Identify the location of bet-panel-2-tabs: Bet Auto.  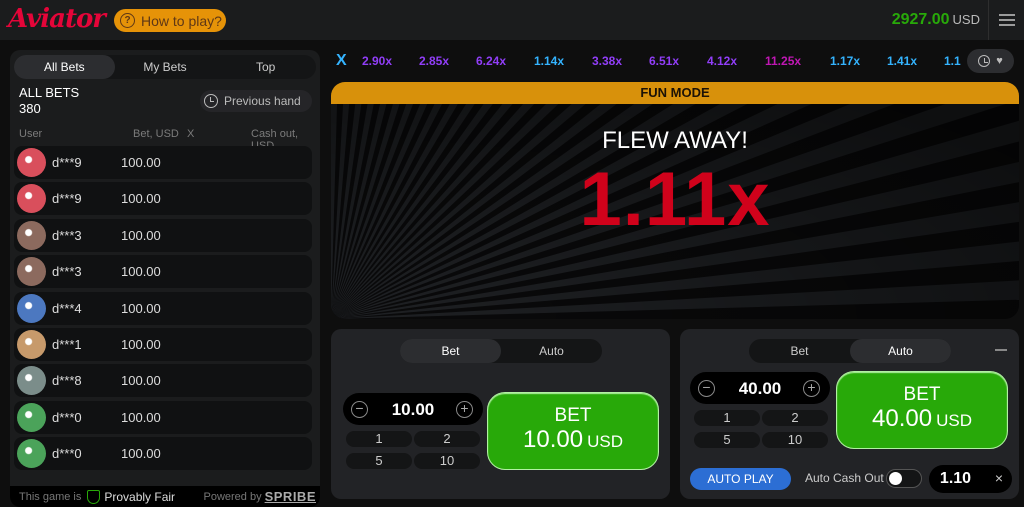
(850, 351).